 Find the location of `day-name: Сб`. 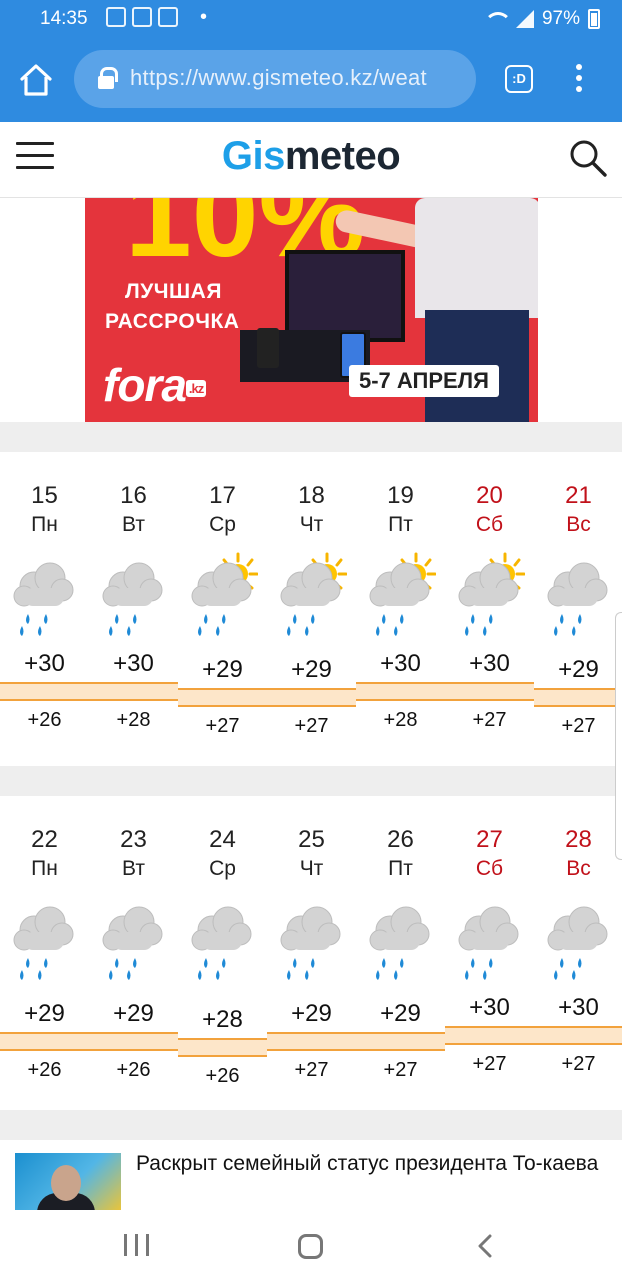

day-name: Сб is located at coordinates (489, 868).